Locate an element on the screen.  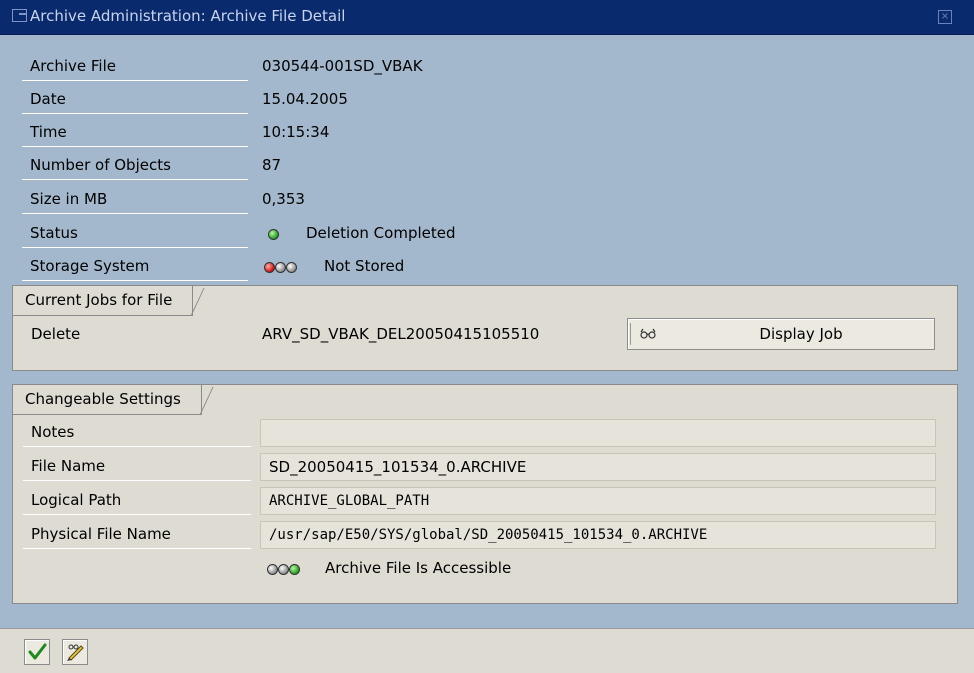
number-of-objects-value: 87 is located at coordinates (272, 165).